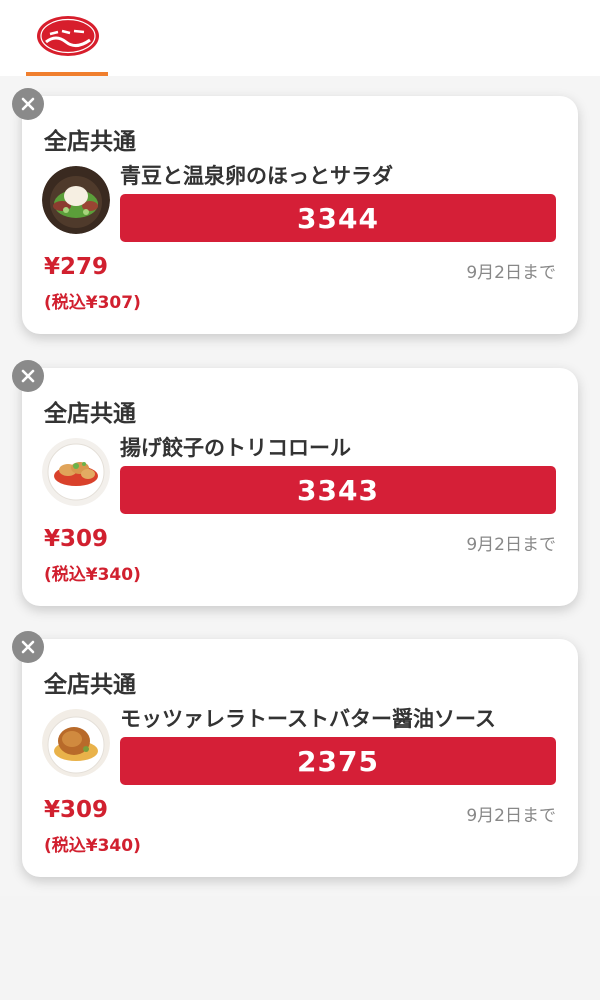 The image size is (600, 1000). I want to click on coupon-price-tax: (税込¥307), so click(92, 303).